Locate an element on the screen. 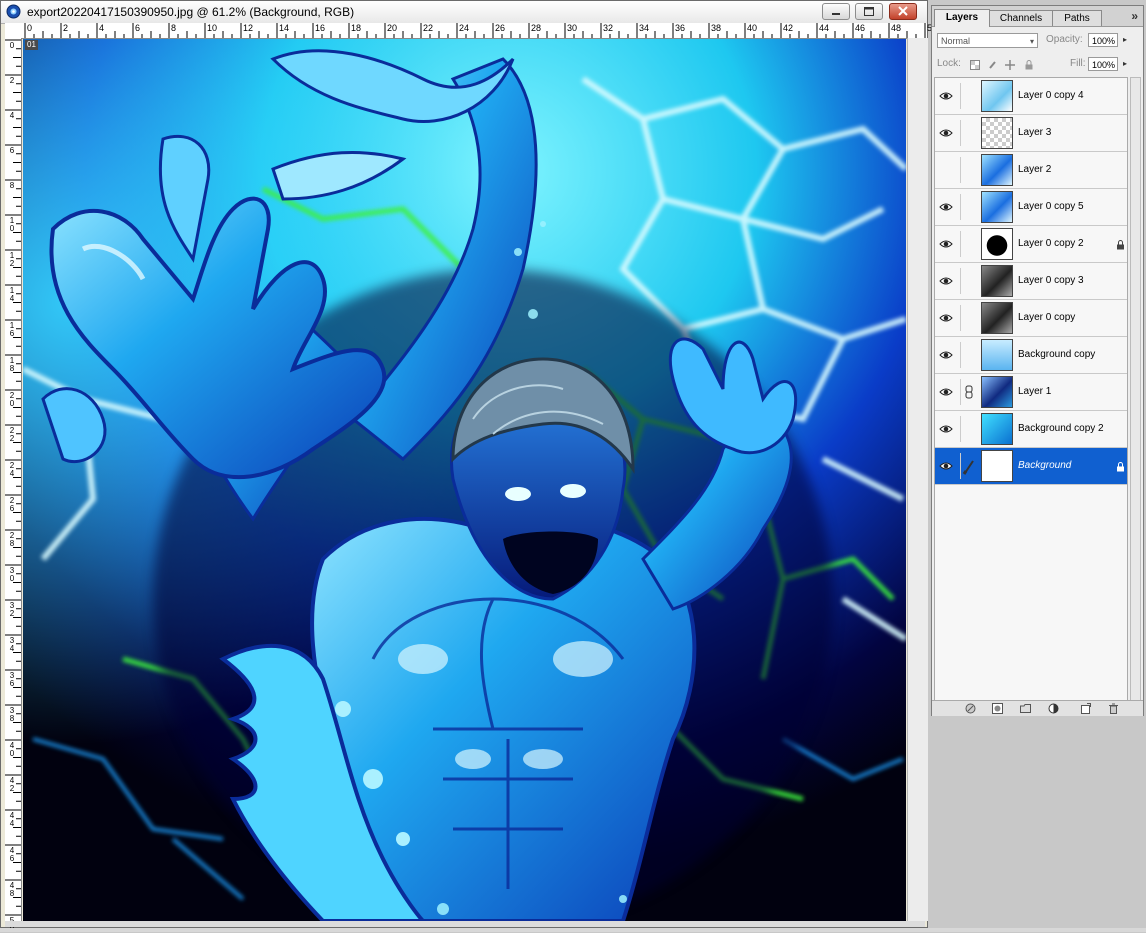  minimize-icon is located at coordinates (836, 14).